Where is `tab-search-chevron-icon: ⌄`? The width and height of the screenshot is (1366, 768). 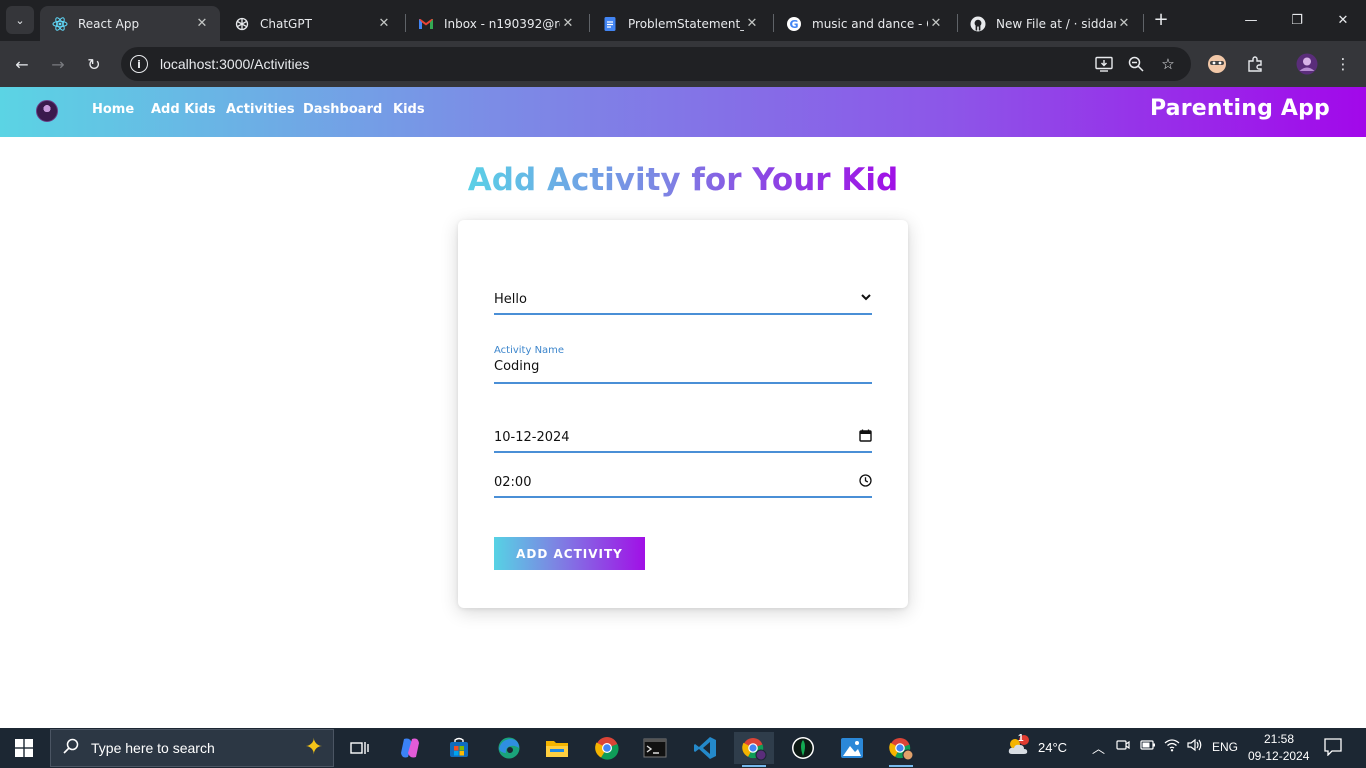
tab-search-chevron-icon: ⌄ is located at coordinates (20, 20).